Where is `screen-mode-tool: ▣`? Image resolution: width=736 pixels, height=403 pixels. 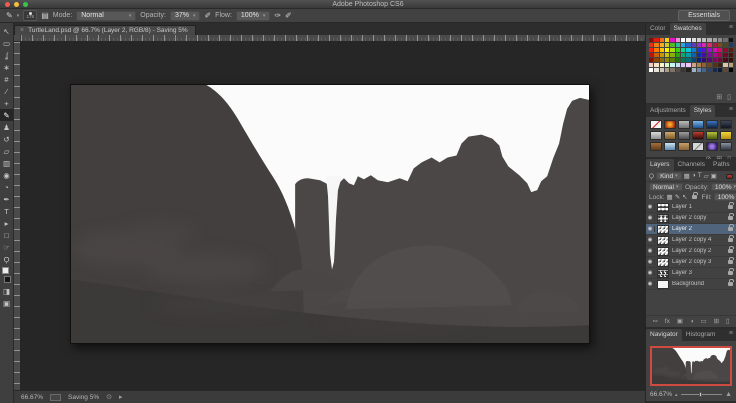 screen-mode-tool: ▣ is located at coordinates (6, 303).